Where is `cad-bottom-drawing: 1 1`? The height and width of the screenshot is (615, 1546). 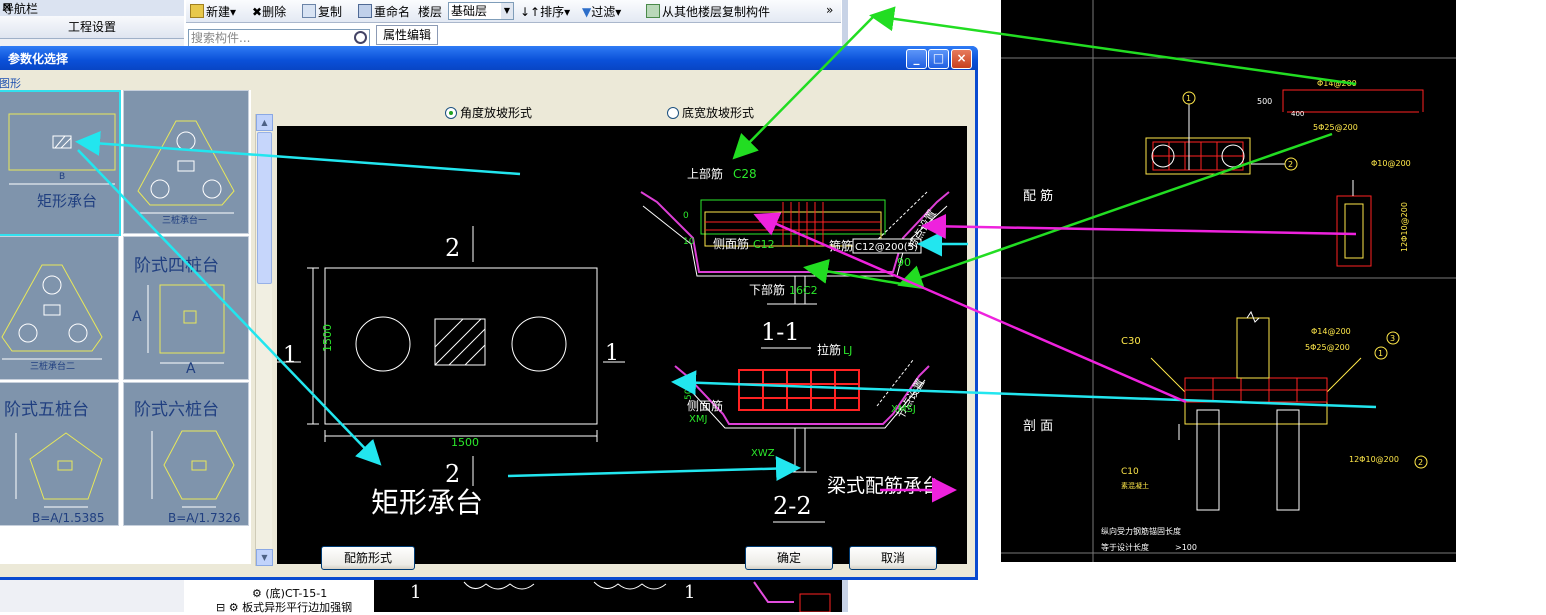 cad-bottom-drawing: 1 1 is located at coordinates (620, 597).